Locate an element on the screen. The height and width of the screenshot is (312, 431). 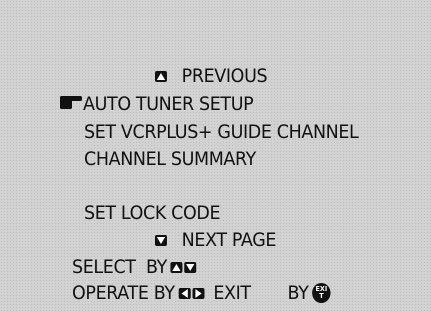
exit-button-icon: EXIT is located at coordinates (321, 293).